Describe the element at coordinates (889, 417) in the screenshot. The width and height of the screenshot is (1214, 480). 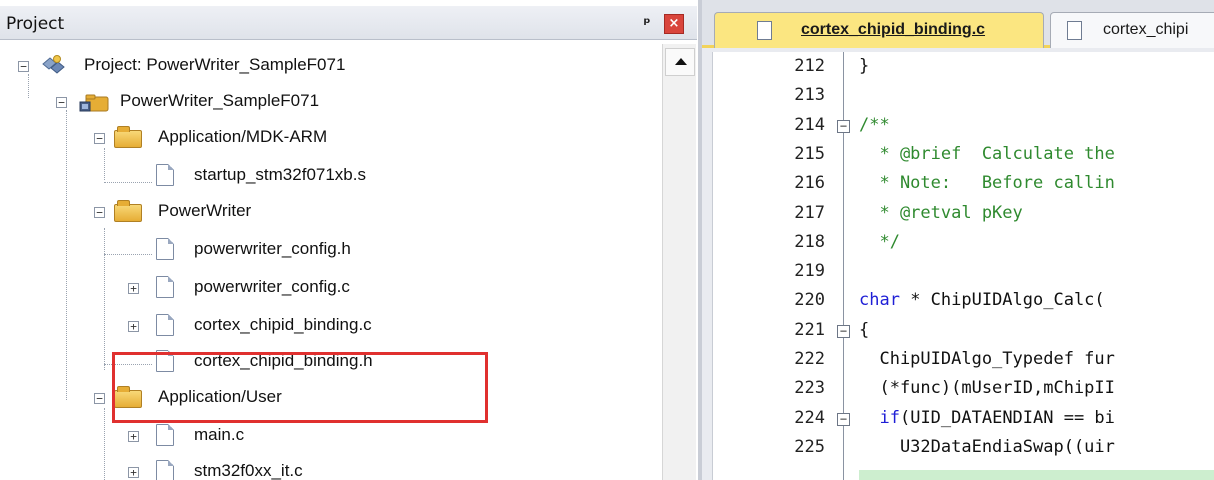
I see `keyword: if` at that location.